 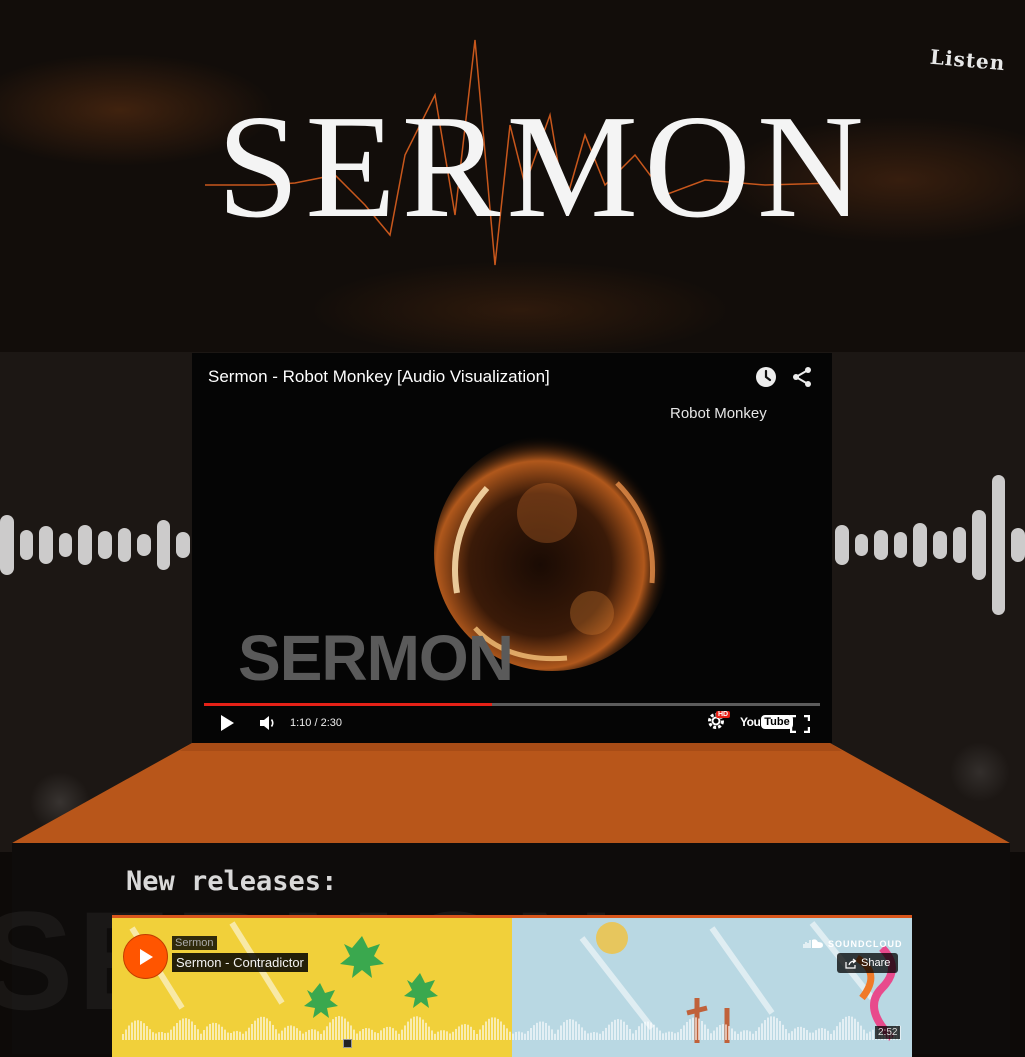 I want to click on soundcloud-track-title: Sermon - Contradictor, so click(x=240, y=962).